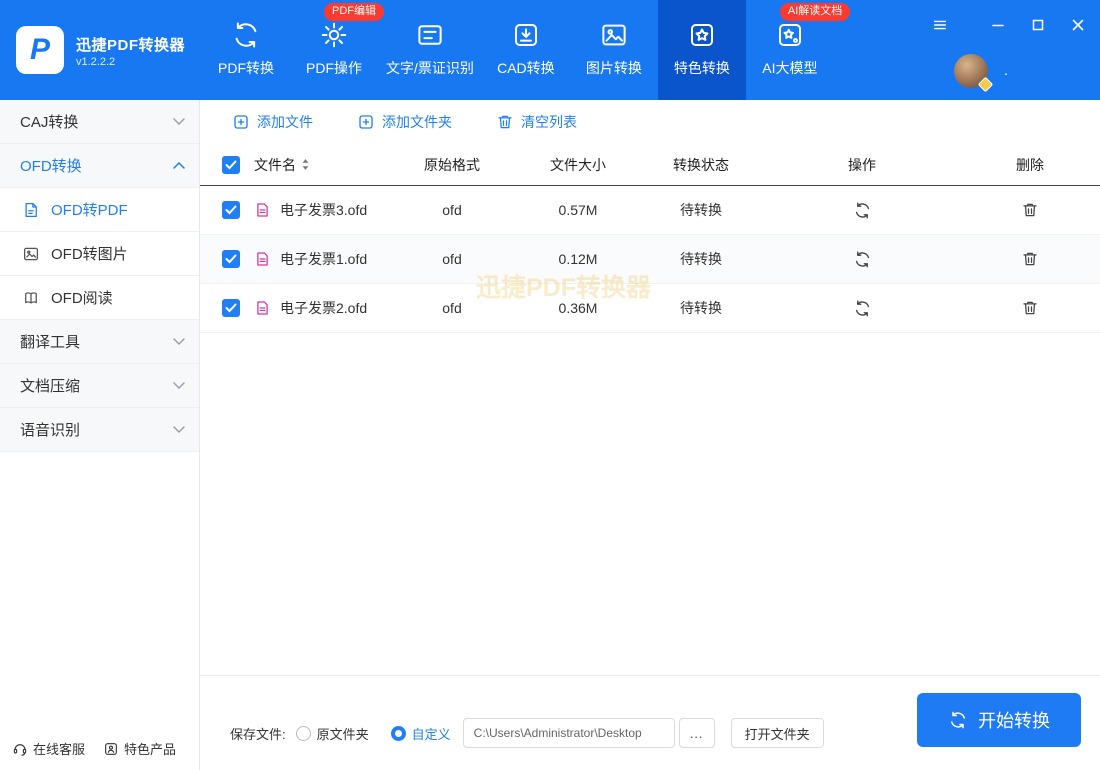 The height and width of the screenshot is (770, 1100). I want to click on open-folder-button: 打开文件夹, so click(777, 733).